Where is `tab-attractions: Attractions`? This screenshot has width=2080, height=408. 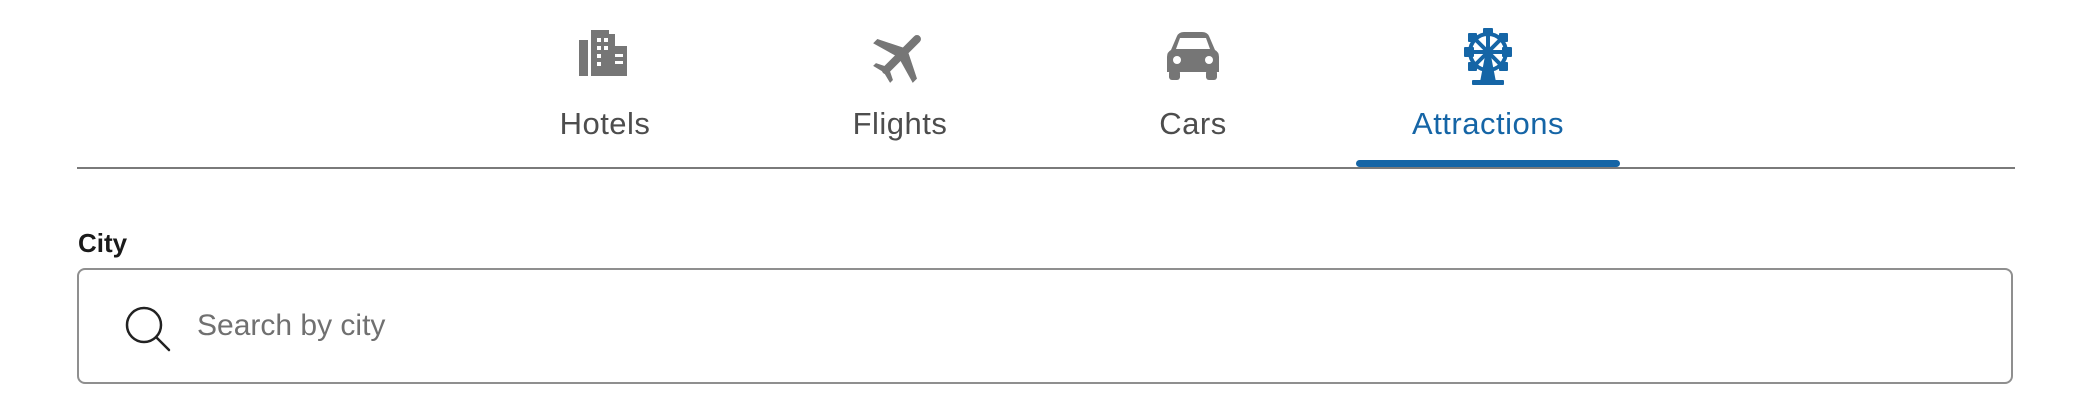
tab-attractions: Attractions is located at coordinates (1488, 84).